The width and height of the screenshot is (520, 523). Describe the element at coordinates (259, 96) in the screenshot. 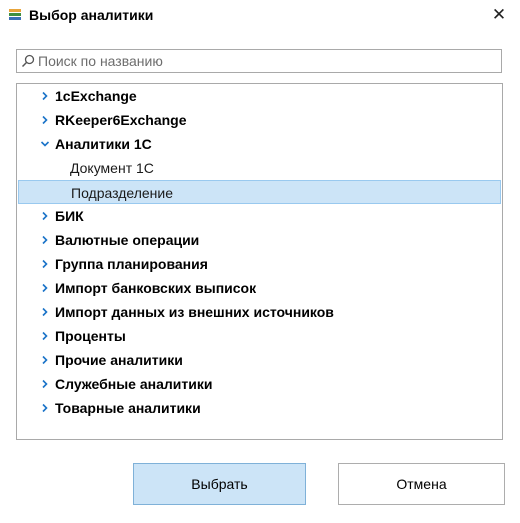

I see `tree-item: 1cExchange` at that location.